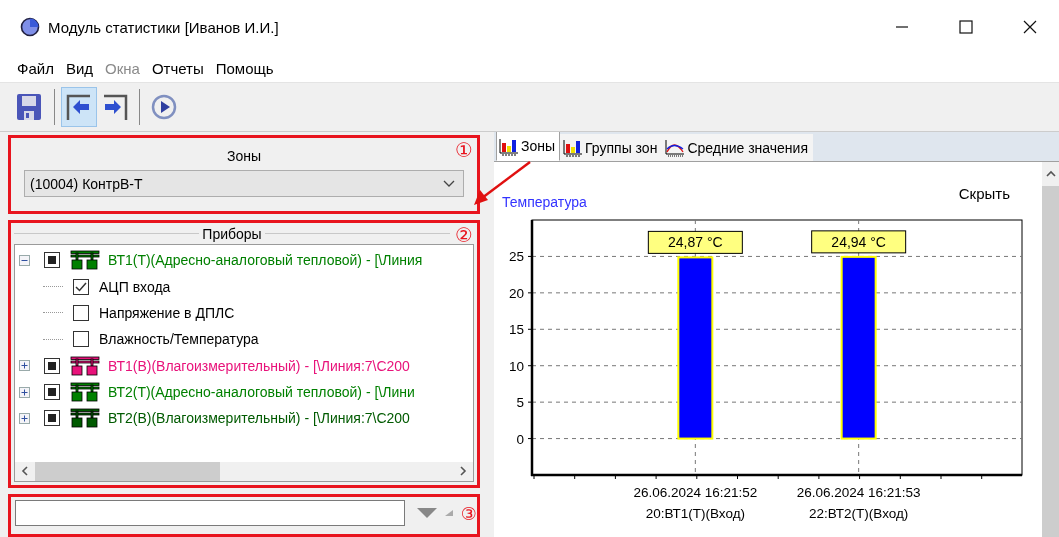 The image size is (1059, 537). What do you see at coordinates (695, 242) in the screenshot?
I see `value-label: 24,87 °C` at bounding box center [695, 242].